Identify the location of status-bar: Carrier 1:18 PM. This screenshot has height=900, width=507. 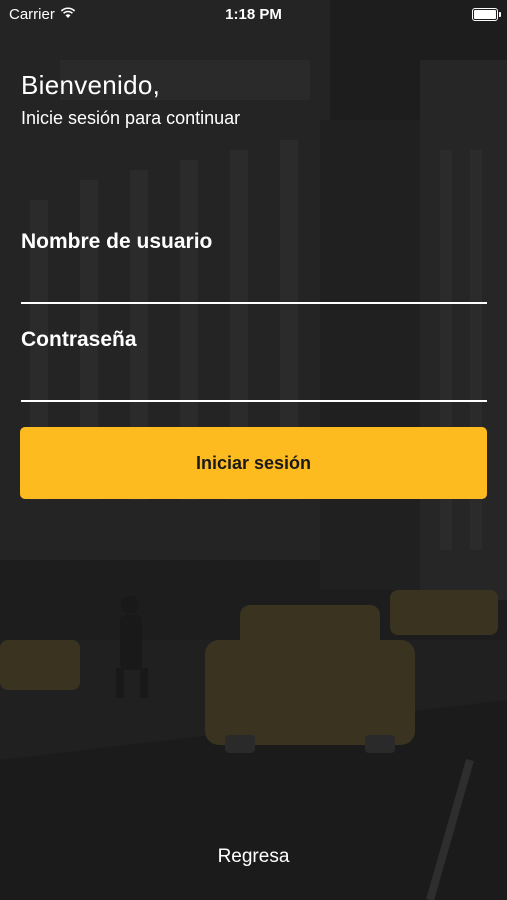
(253, 14).